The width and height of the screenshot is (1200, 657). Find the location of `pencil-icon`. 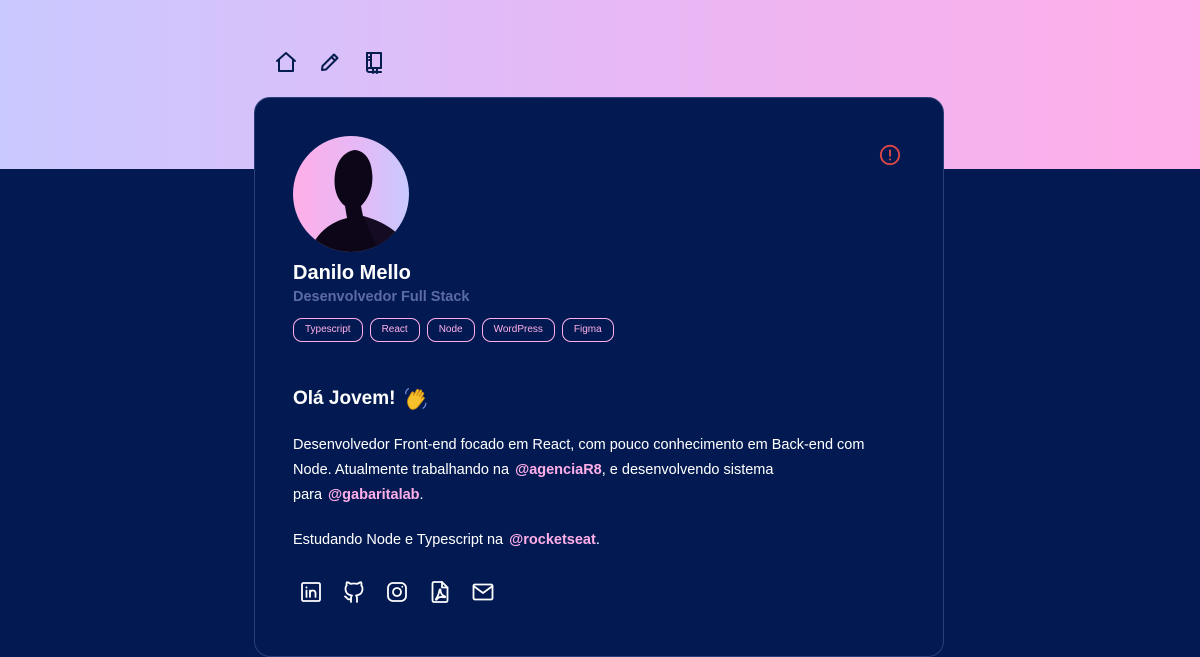

pencil-icon is located at coordinates (330, 62).